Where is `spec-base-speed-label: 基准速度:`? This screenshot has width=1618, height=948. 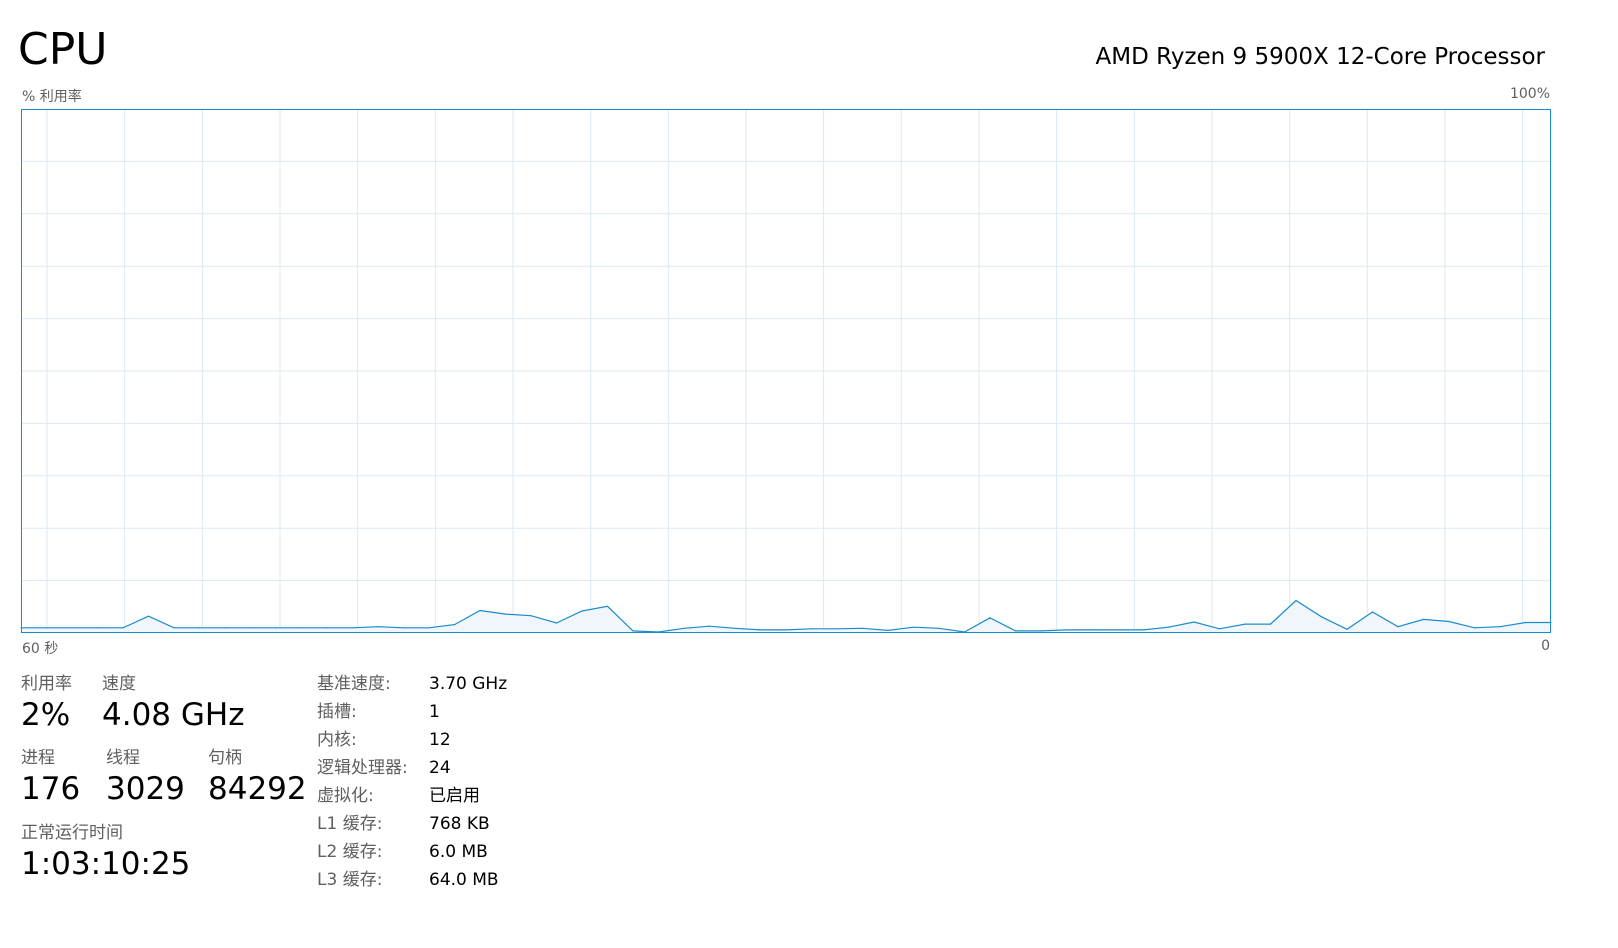
spec-base-speed-label: 基准速度: is located at coordinates (354, 684).